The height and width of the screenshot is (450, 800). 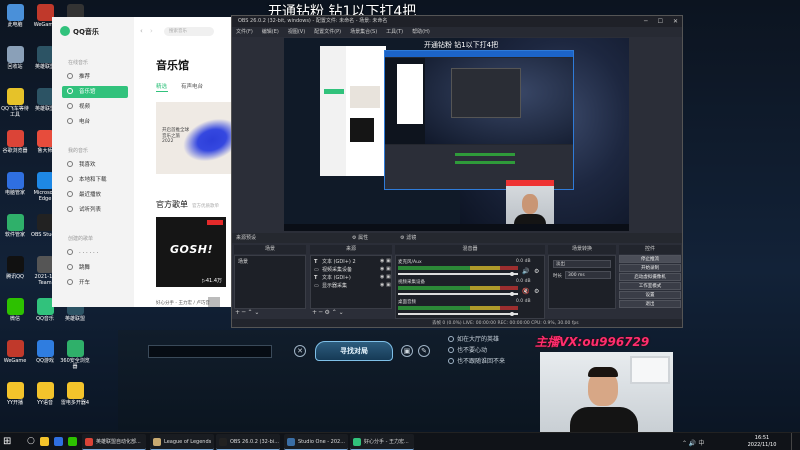 What do you see at coordinates (189, 31) in the screenshot?
I see `qq-search-input: 搜索音乐` at bounding box center [189, 31].